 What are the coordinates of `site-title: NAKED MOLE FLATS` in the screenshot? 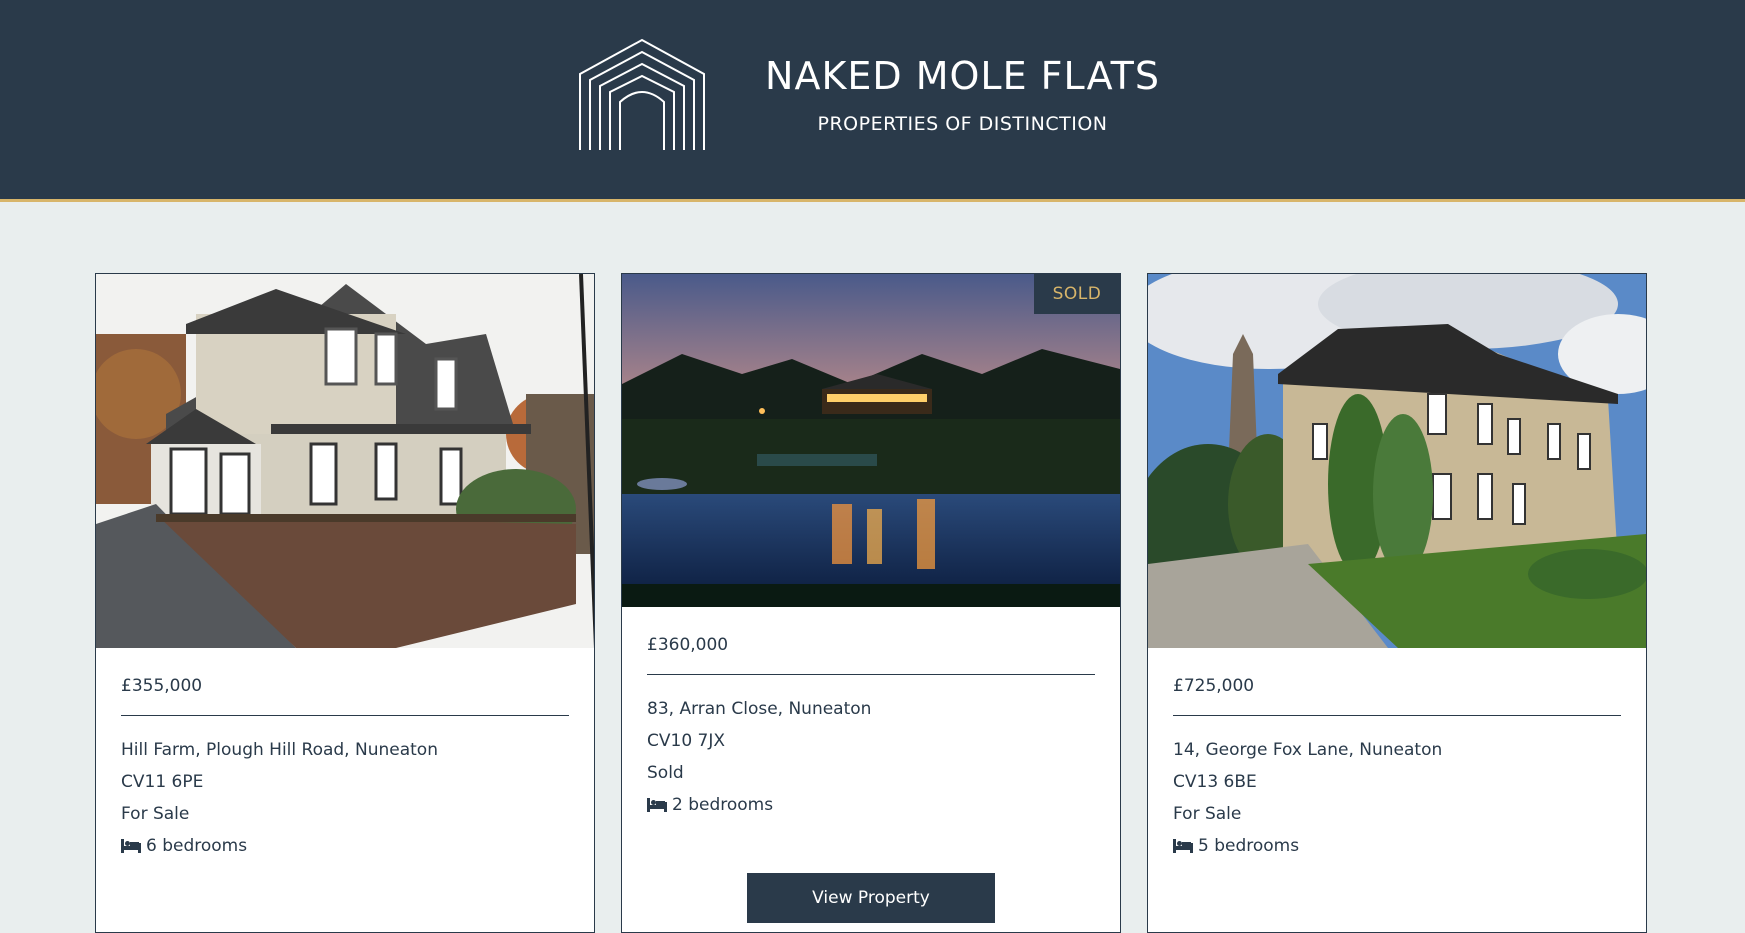 It's located at (962, 76).